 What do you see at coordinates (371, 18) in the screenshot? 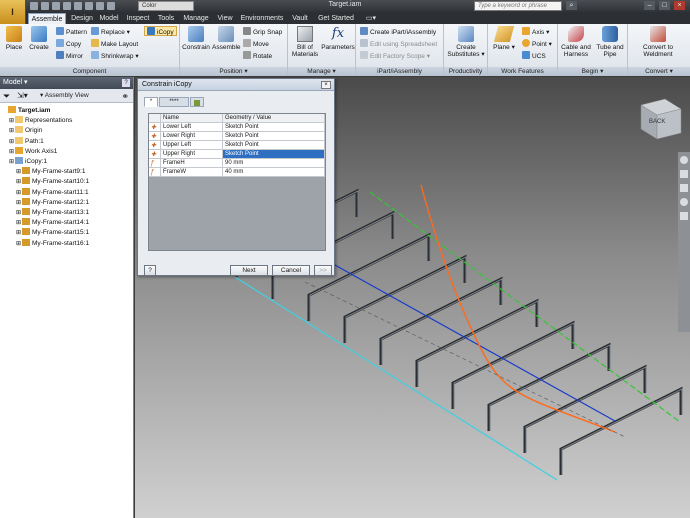
I see `panel-options-icon: ▭▾` at bounding box center [371, 18].